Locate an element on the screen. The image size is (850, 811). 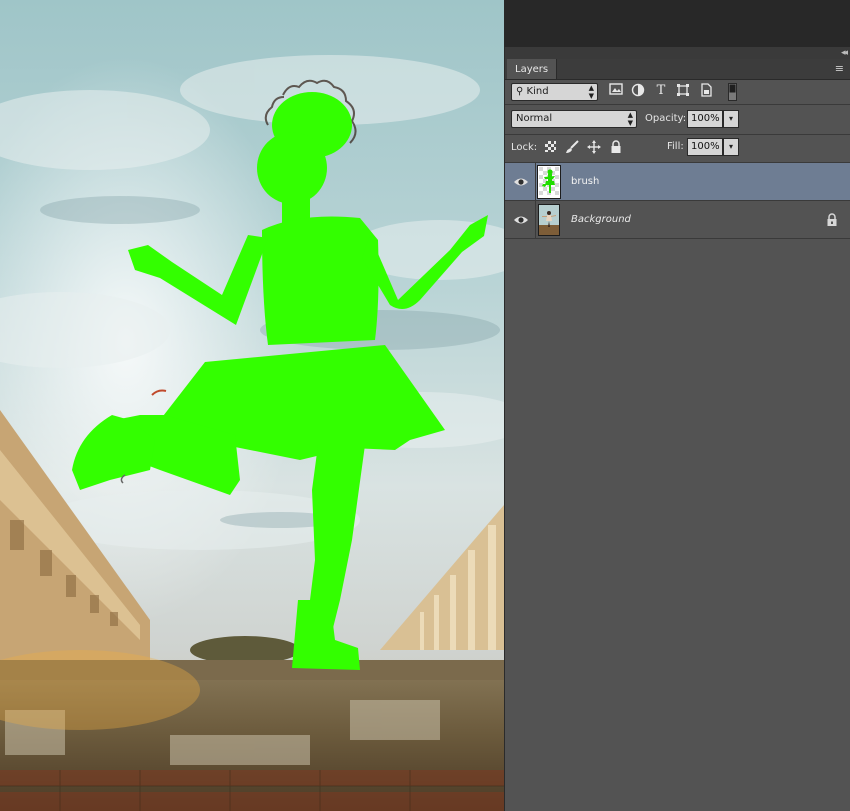
type-filter-icon: T is located at coordinates (661, 91).